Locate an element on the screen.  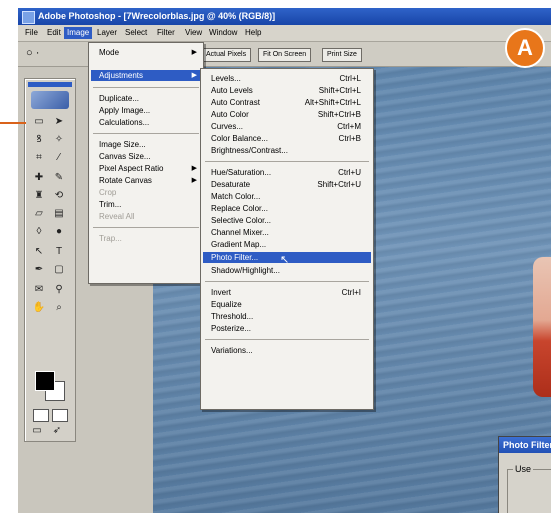
use-group-label: Use is located at coordinates (523, 469).